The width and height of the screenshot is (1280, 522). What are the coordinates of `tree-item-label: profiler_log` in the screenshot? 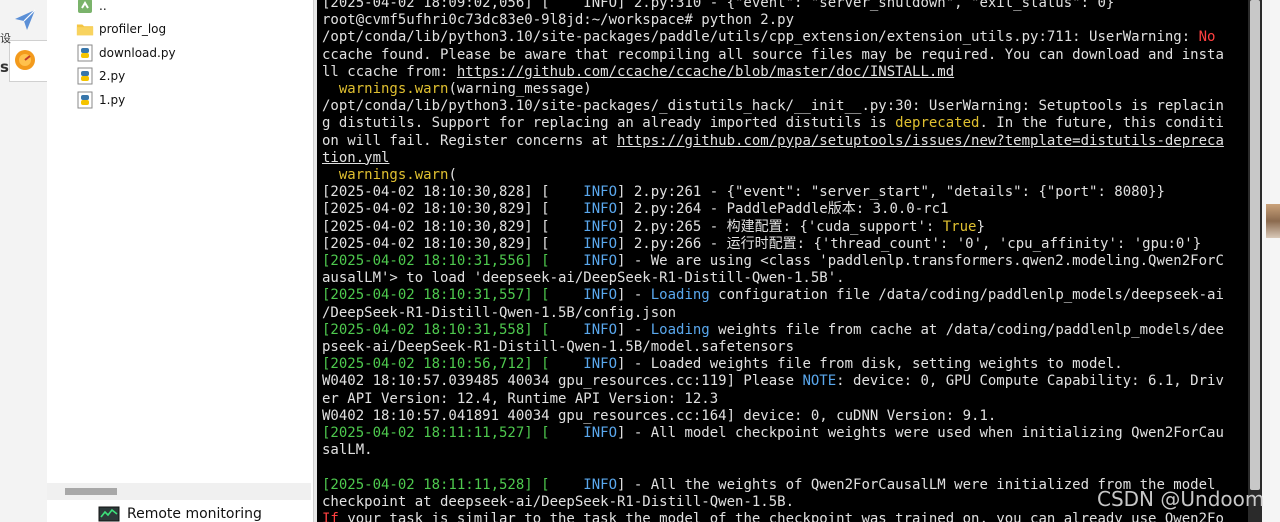 It's located at (133, 29).